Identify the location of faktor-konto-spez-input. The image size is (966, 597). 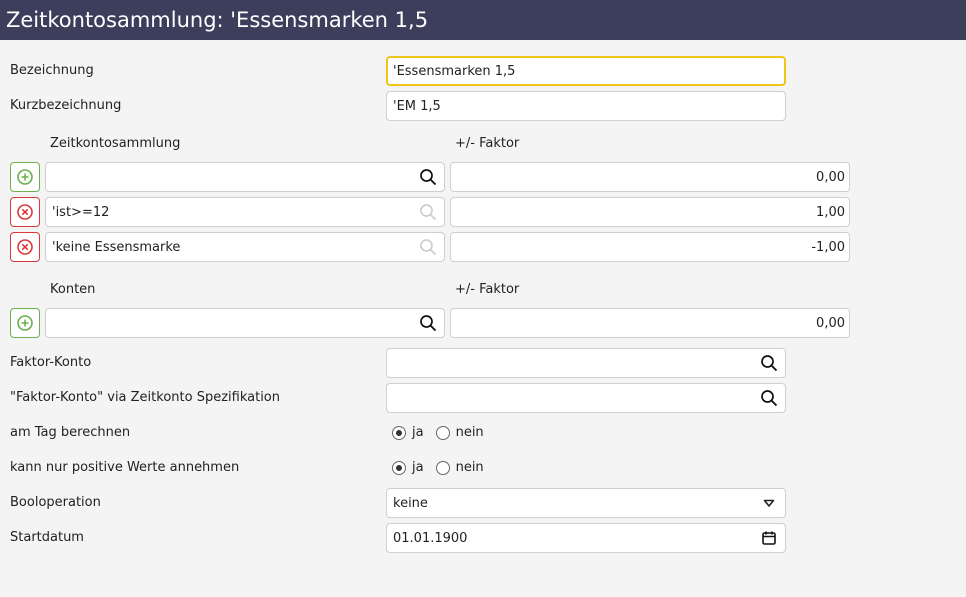
(586, 398).